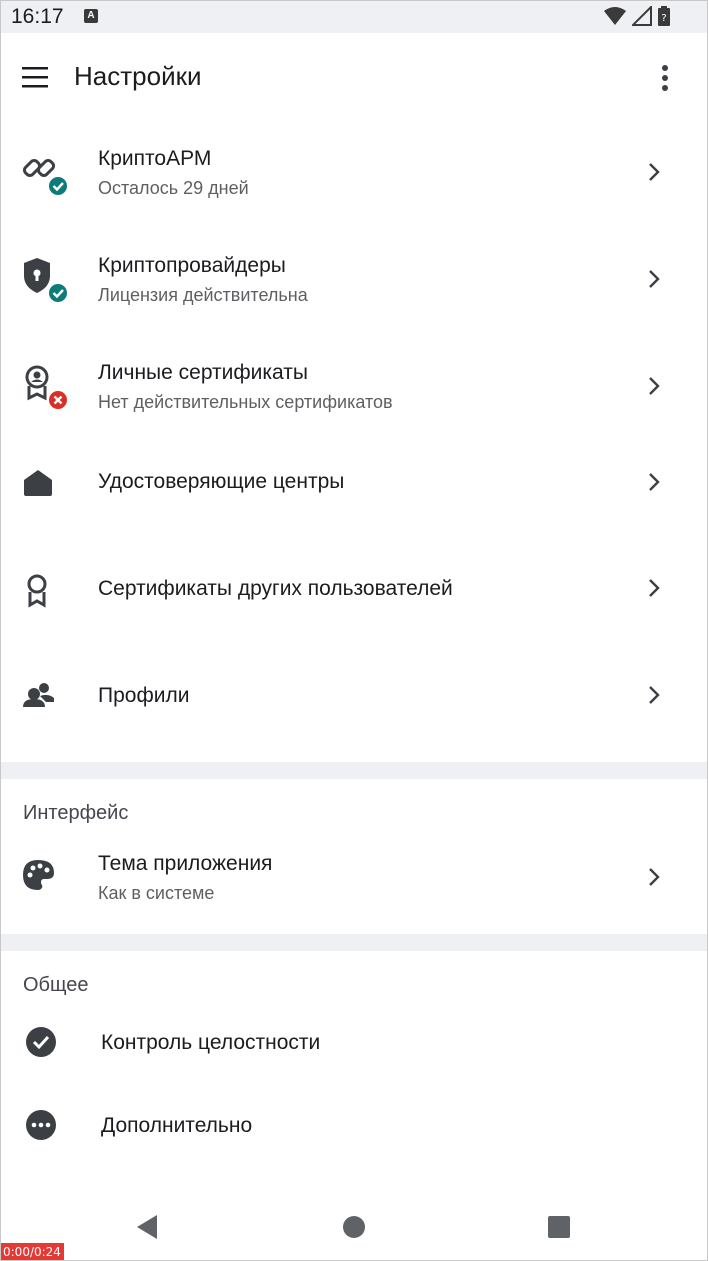 The image size is (708, 1261). Describe the element at coordinates (354, 173) in the screenshot. I see `settings-item-cryptoarm: КриптоАРМ Осталось 29 дней` at that location.